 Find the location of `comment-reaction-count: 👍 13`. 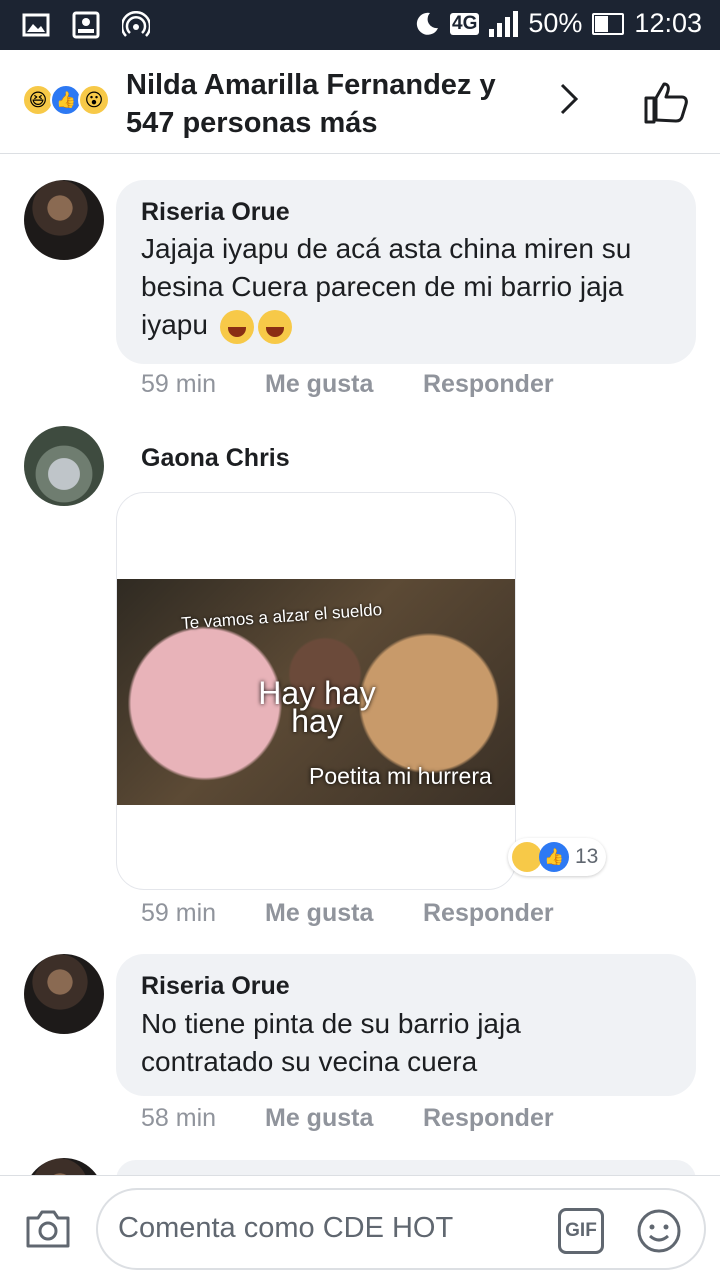

comment-reaction-count: 👍 13 is located at coordinates (557, 857).